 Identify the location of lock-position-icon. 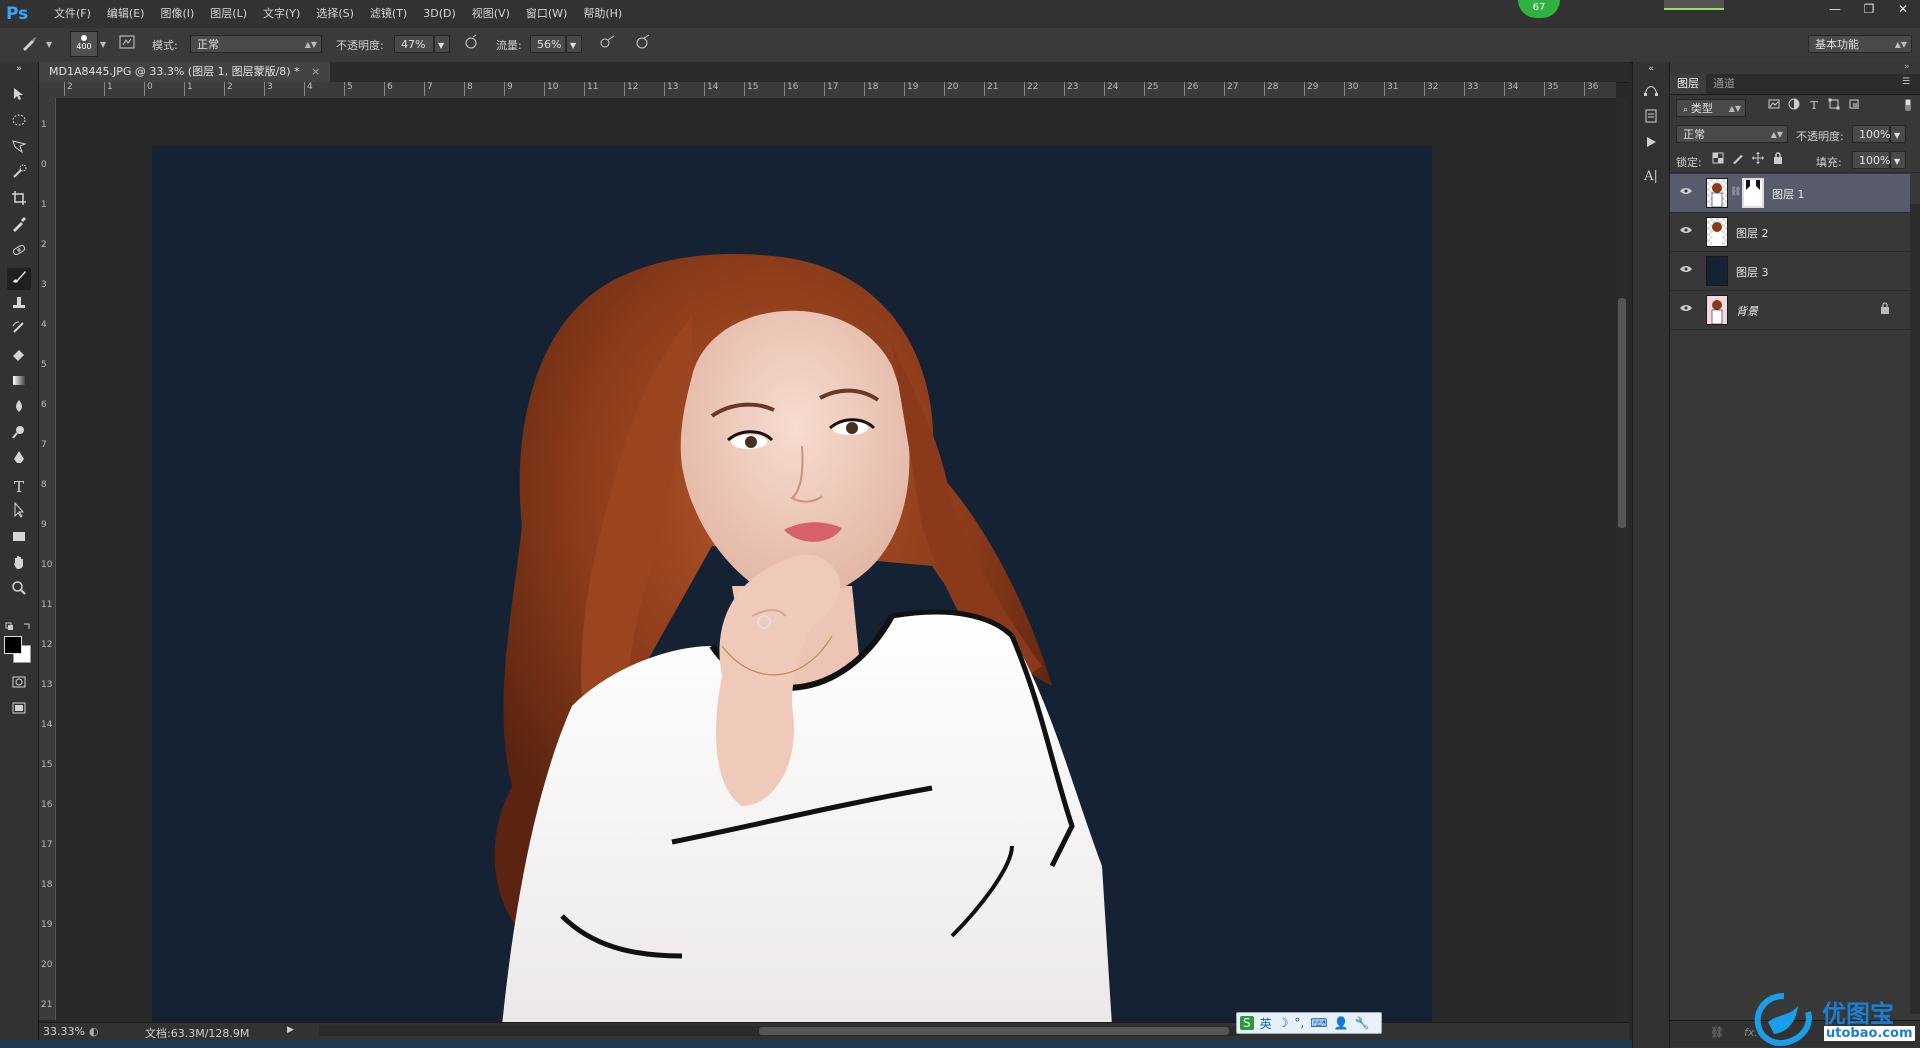
(1758, 160).